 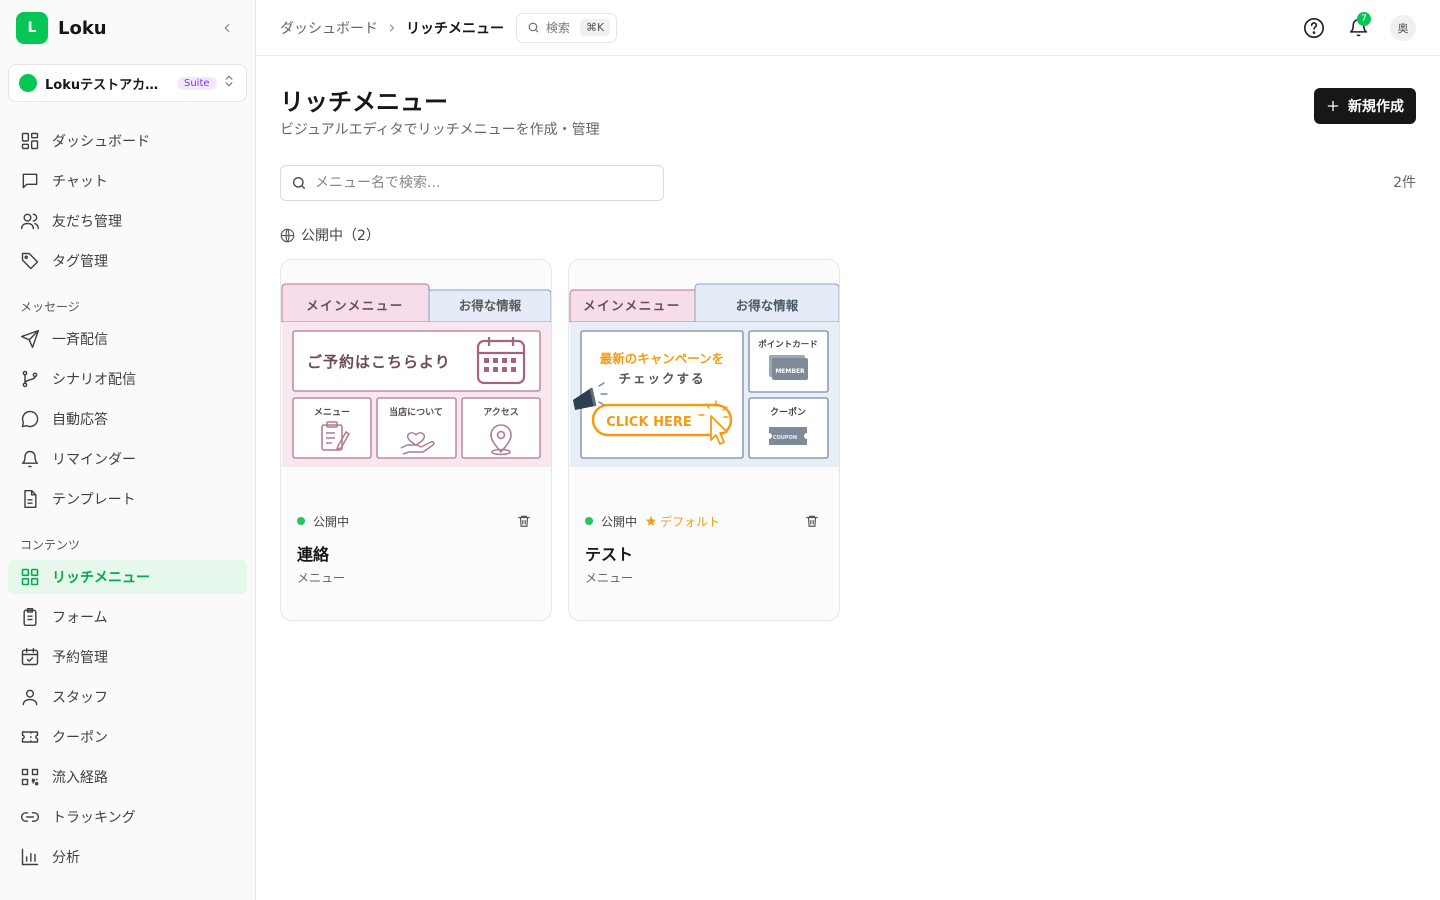 I want to click on sidebar-item-label: テンプレート, so click(x=94, y=500).